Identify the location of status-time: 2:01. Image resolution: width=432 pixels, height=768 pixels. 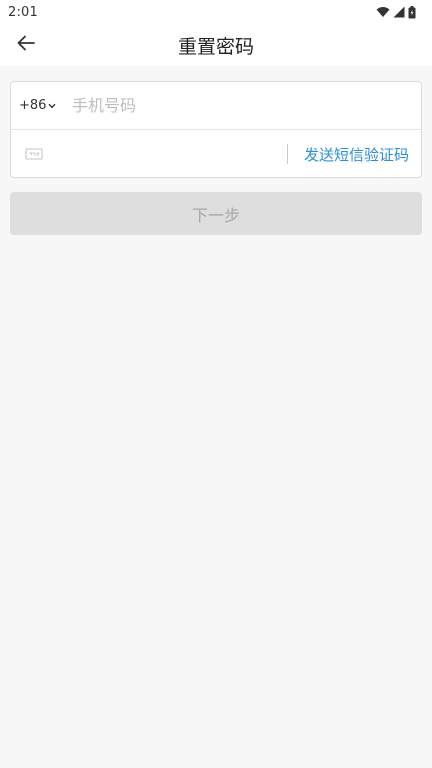
(23, 12).